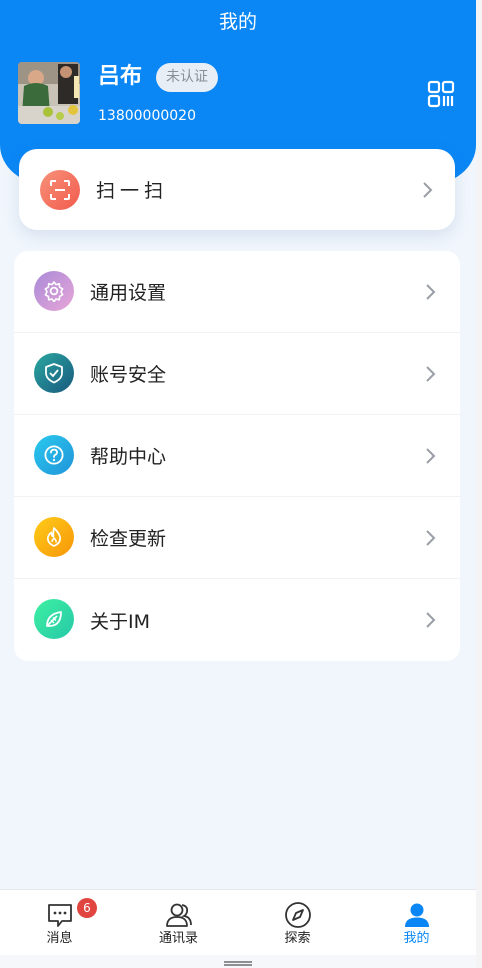  I want to click on flame-icon, so click(54, 537).